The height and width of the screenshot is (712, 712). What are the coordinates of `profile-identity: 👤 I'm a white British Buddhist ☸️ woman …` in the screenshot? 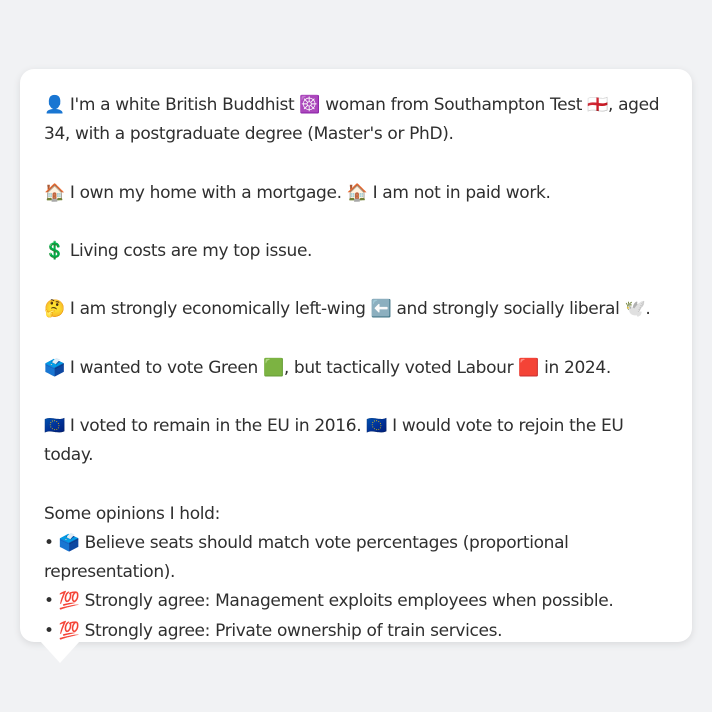 It's located at (352, 120).